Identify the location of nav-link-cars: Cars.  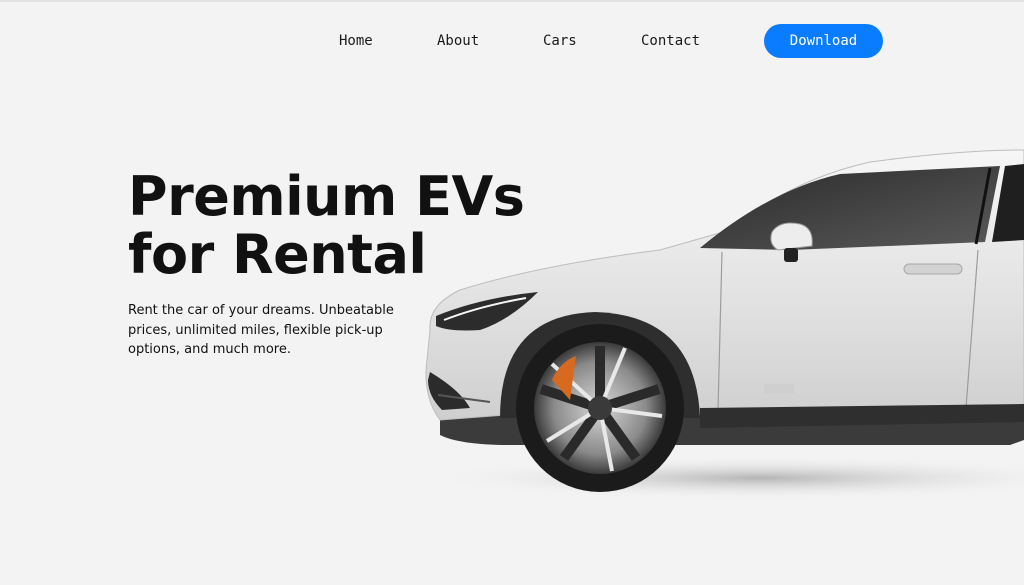
(560, 41).